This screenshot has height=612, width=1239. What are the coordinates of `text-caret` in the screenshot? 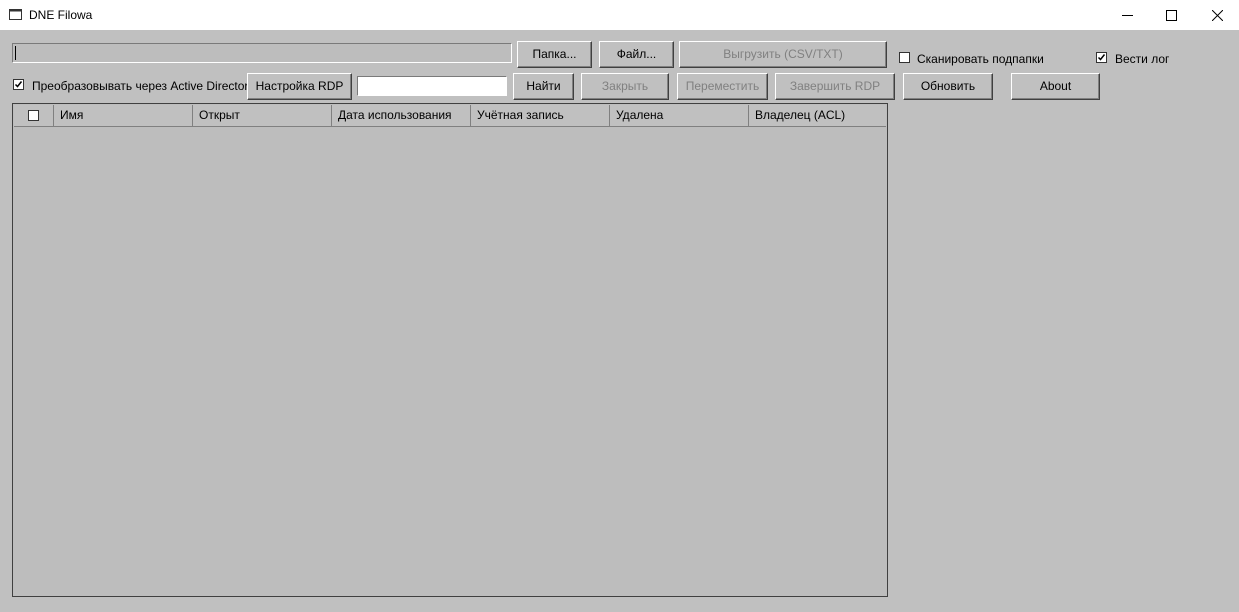 It's located at (15, 53).